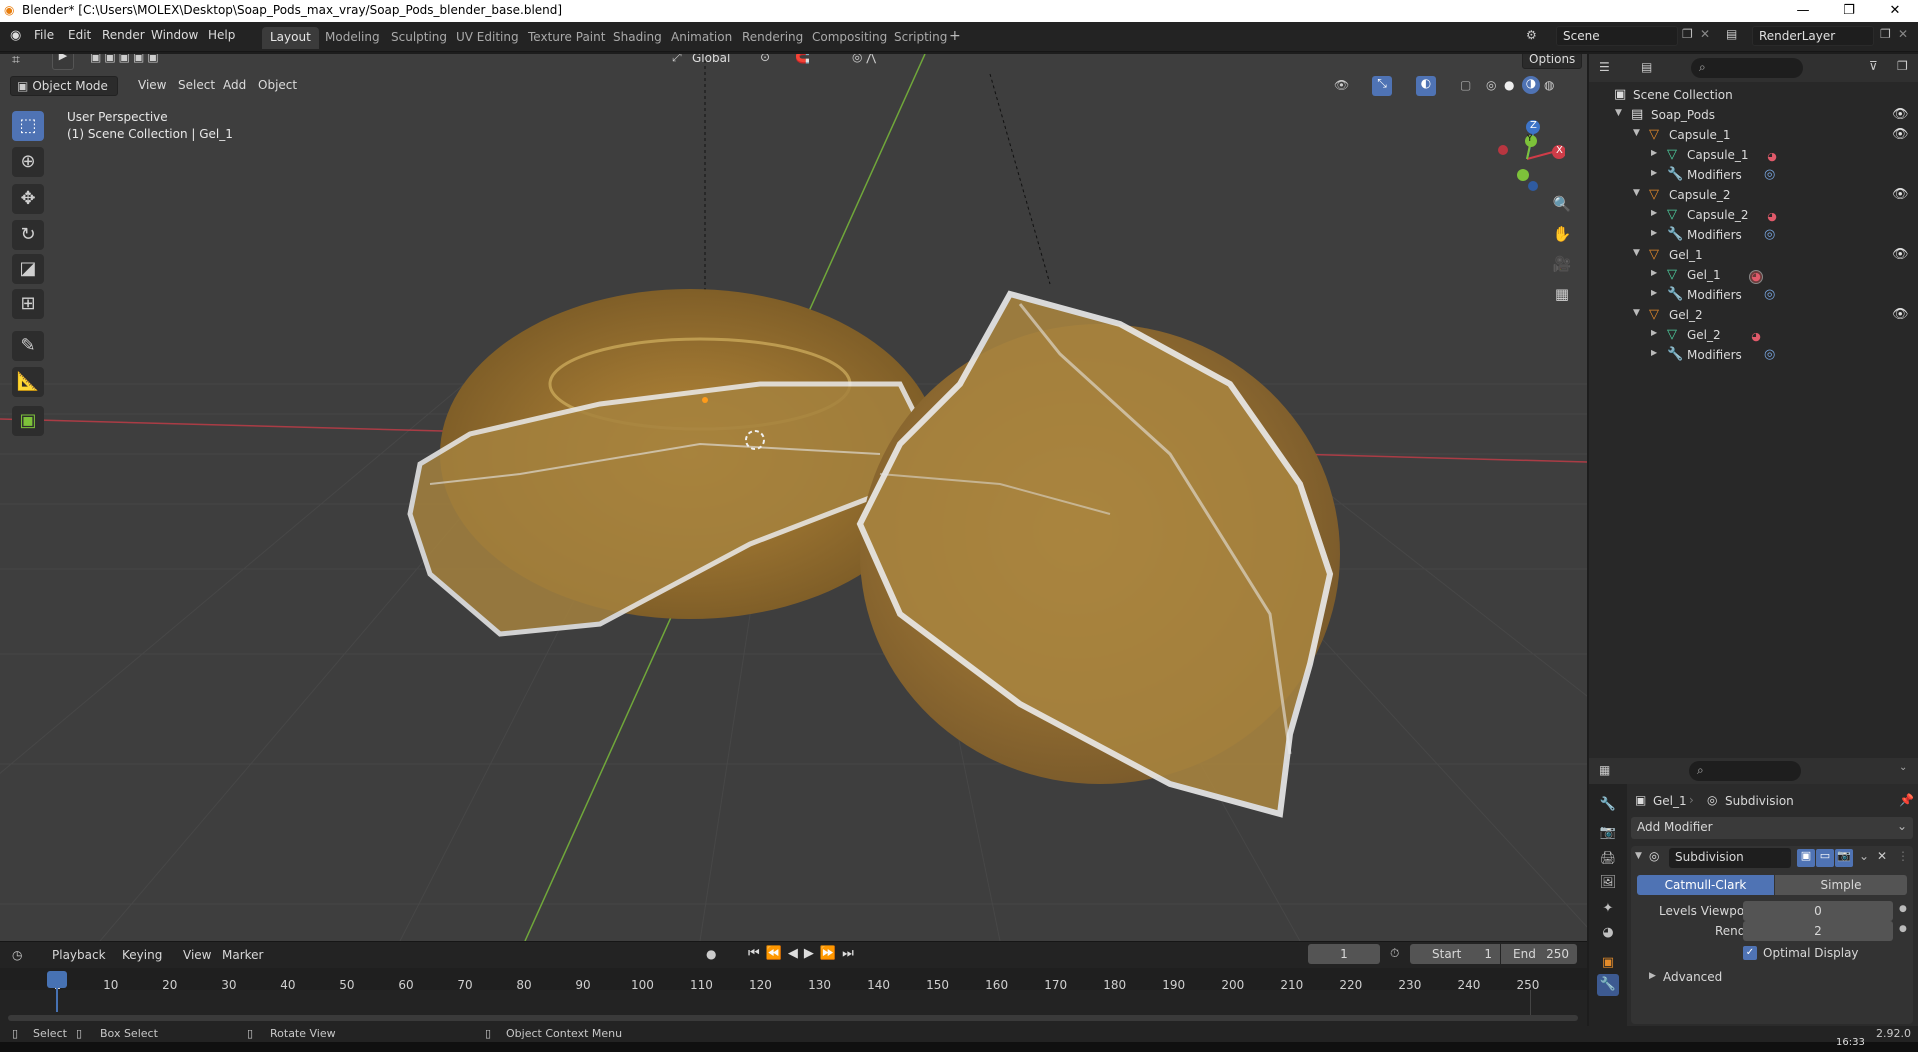 This screenshot has width=1918, height=1052. Describe the element at coordinates (831, 953) in the screenshot. I see `next-keyframe-icon: ⏩` at that location.